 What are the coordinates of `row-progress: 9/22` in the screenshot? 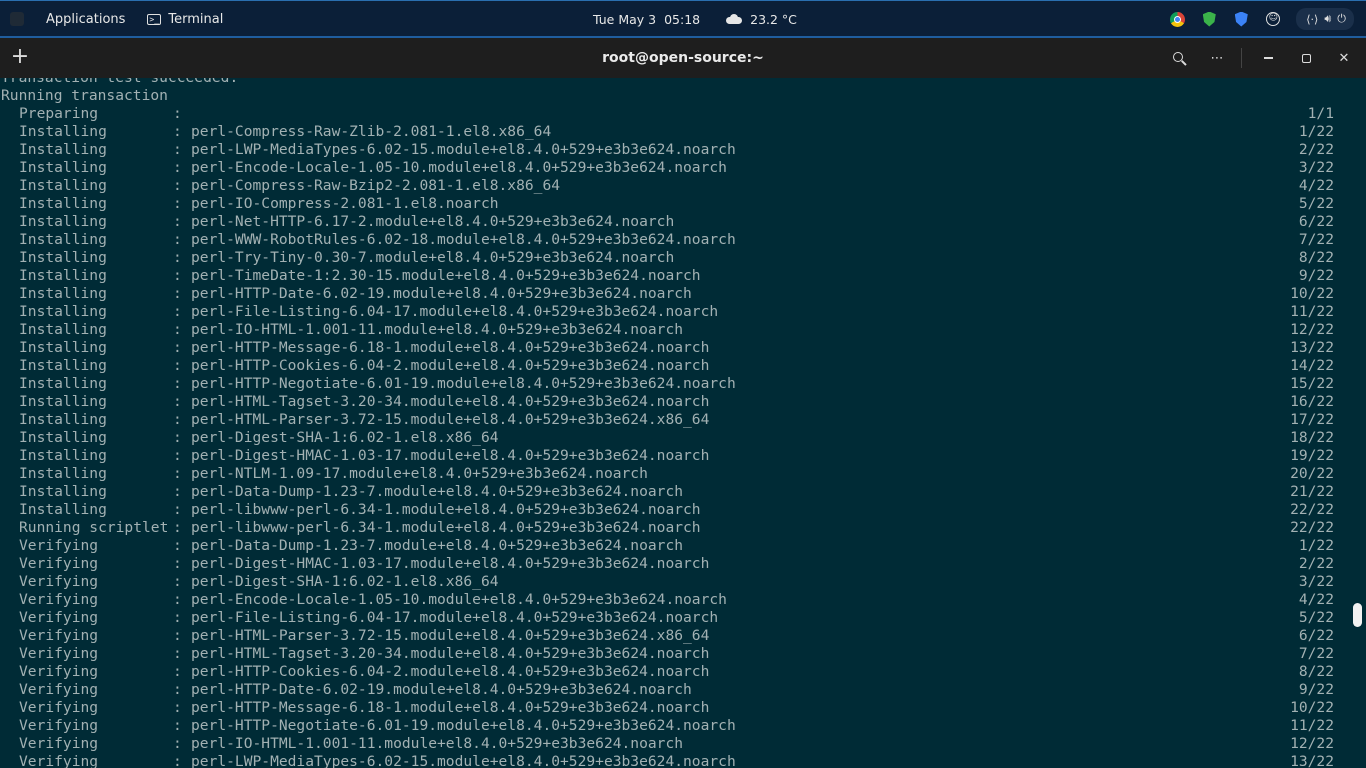 It's located at (1316, 689).